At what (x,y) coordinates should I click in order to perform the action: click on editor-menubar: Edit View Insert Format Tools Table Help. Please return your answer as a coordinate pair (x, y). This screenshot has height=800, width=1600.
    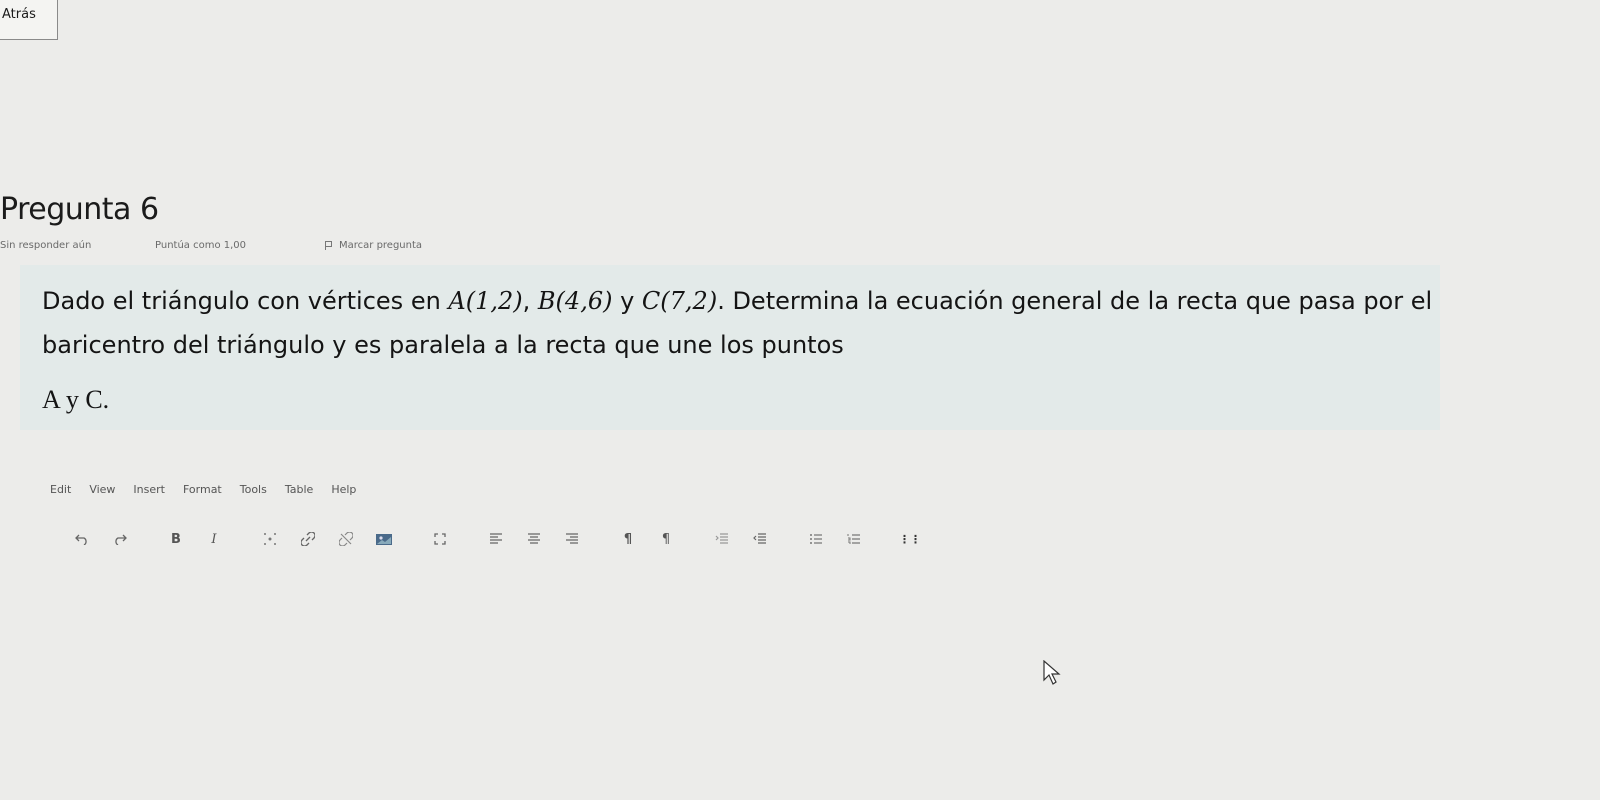
    Looking at the image, I should click on (203, 489).